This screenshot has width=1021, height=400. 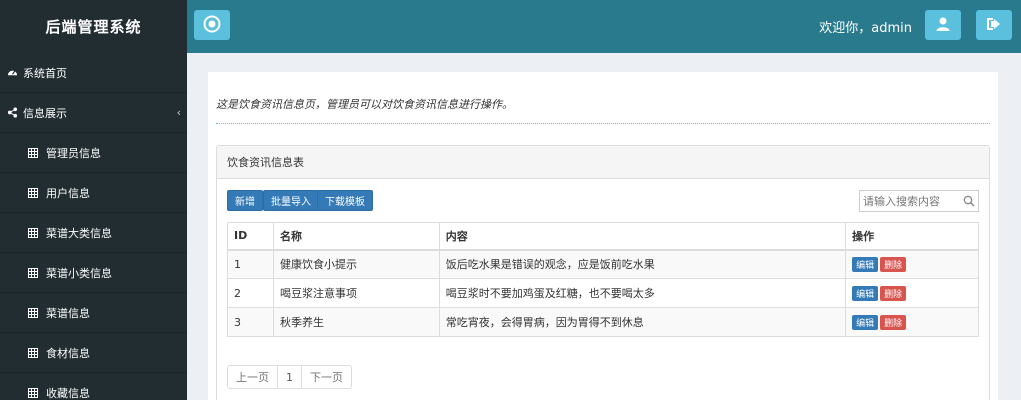 What do you see at coordinates (253, 377) in the screenshot?
I see `prev-page-button: 上一页` at bounding box center [253, 377].